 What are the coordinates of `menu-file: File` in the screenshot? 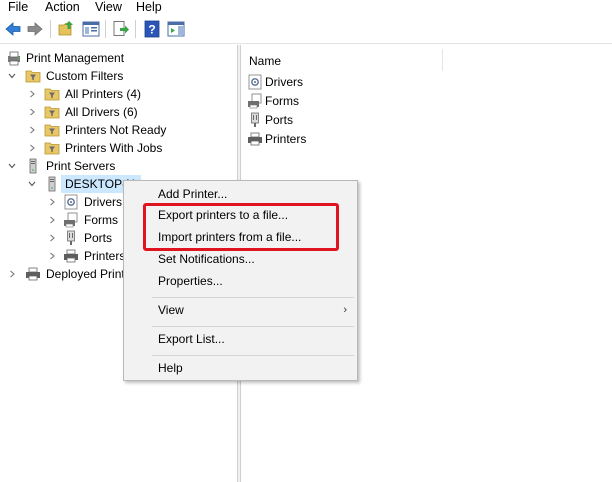 It's located at (18, 7).